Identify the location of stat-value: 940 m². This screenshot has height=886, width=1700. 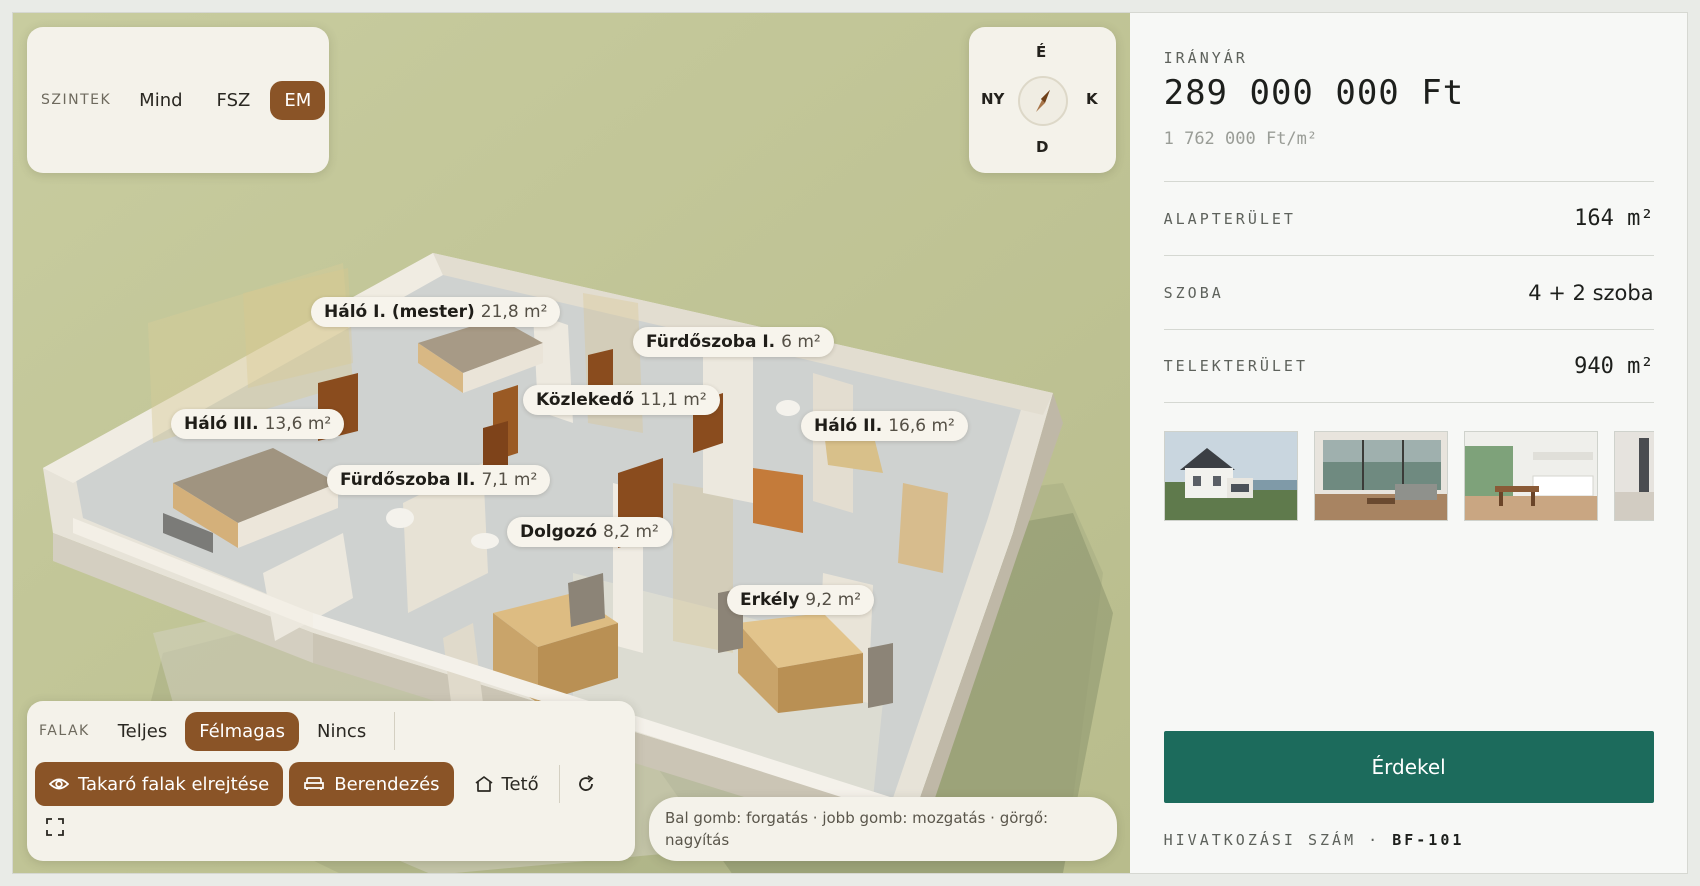
(1614, 366).